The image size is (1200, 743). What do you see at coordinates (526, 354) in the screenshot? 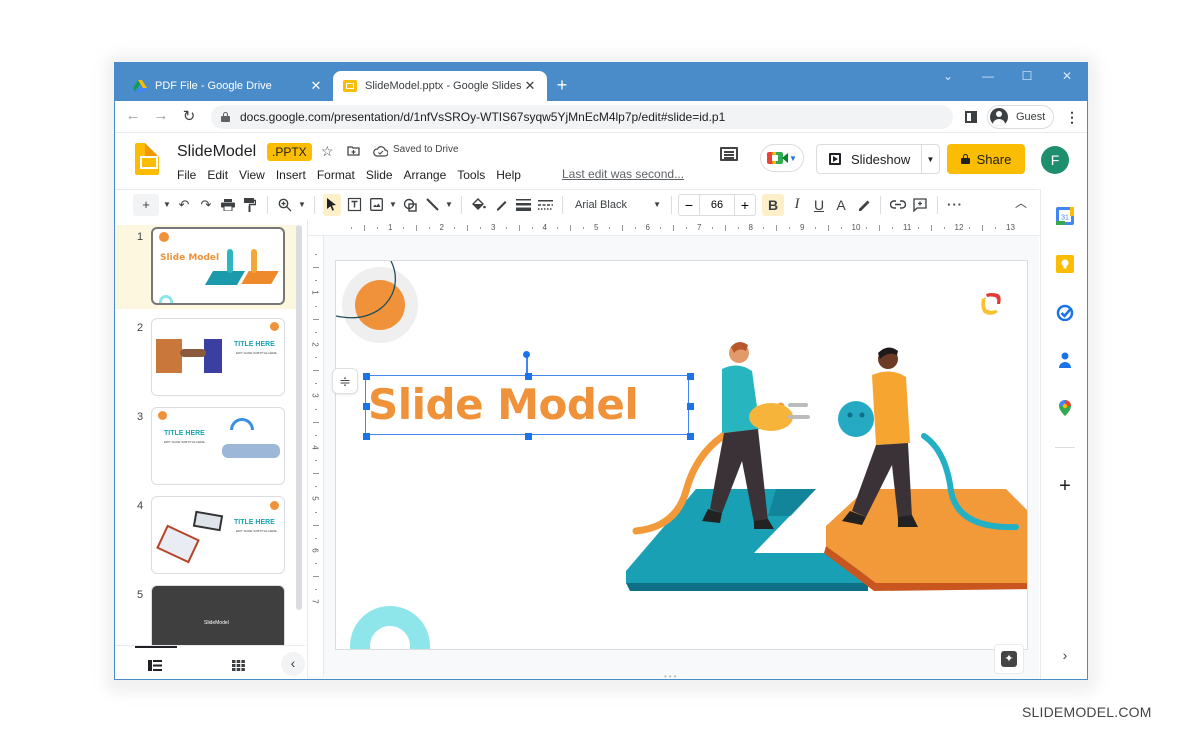
I see `rotate-handle` at bounding box center [526, 354].